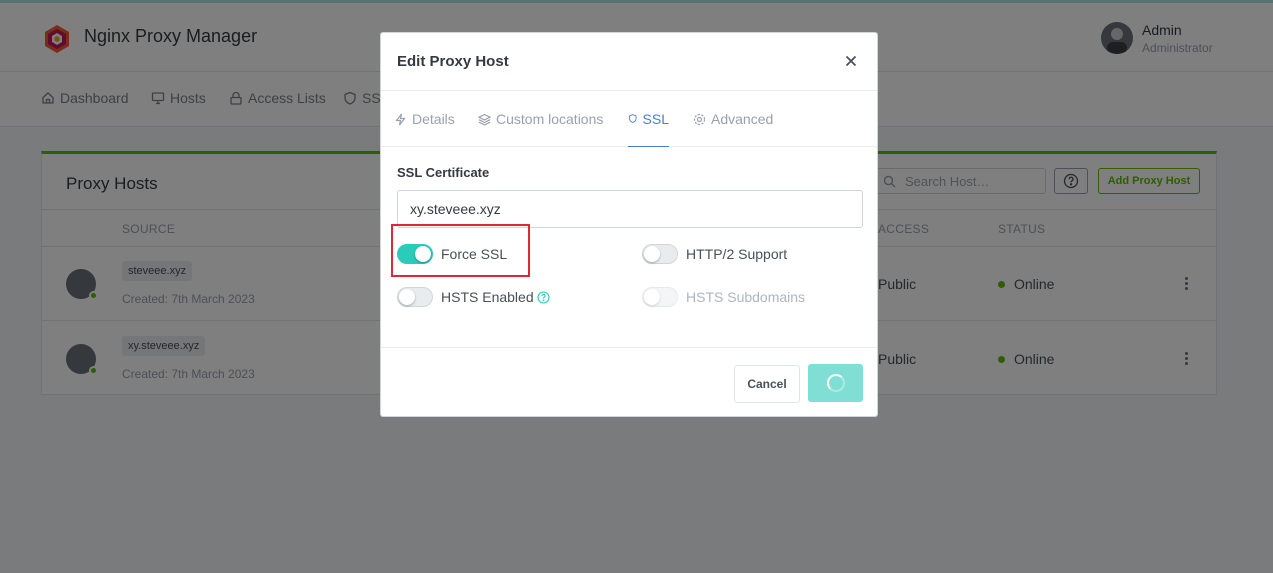  I want to click on force-ssl-highlight, so click(460, 250).